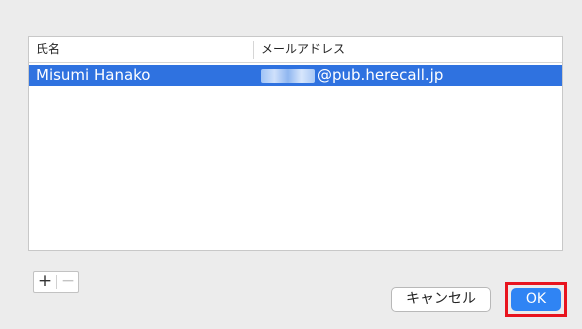 The height and width of the screenshot is (329, 582). What do you see at coordinates (48, 49) in the screenshot?
I see `column-header-name: 氏名` at bounding box center [48, 49].